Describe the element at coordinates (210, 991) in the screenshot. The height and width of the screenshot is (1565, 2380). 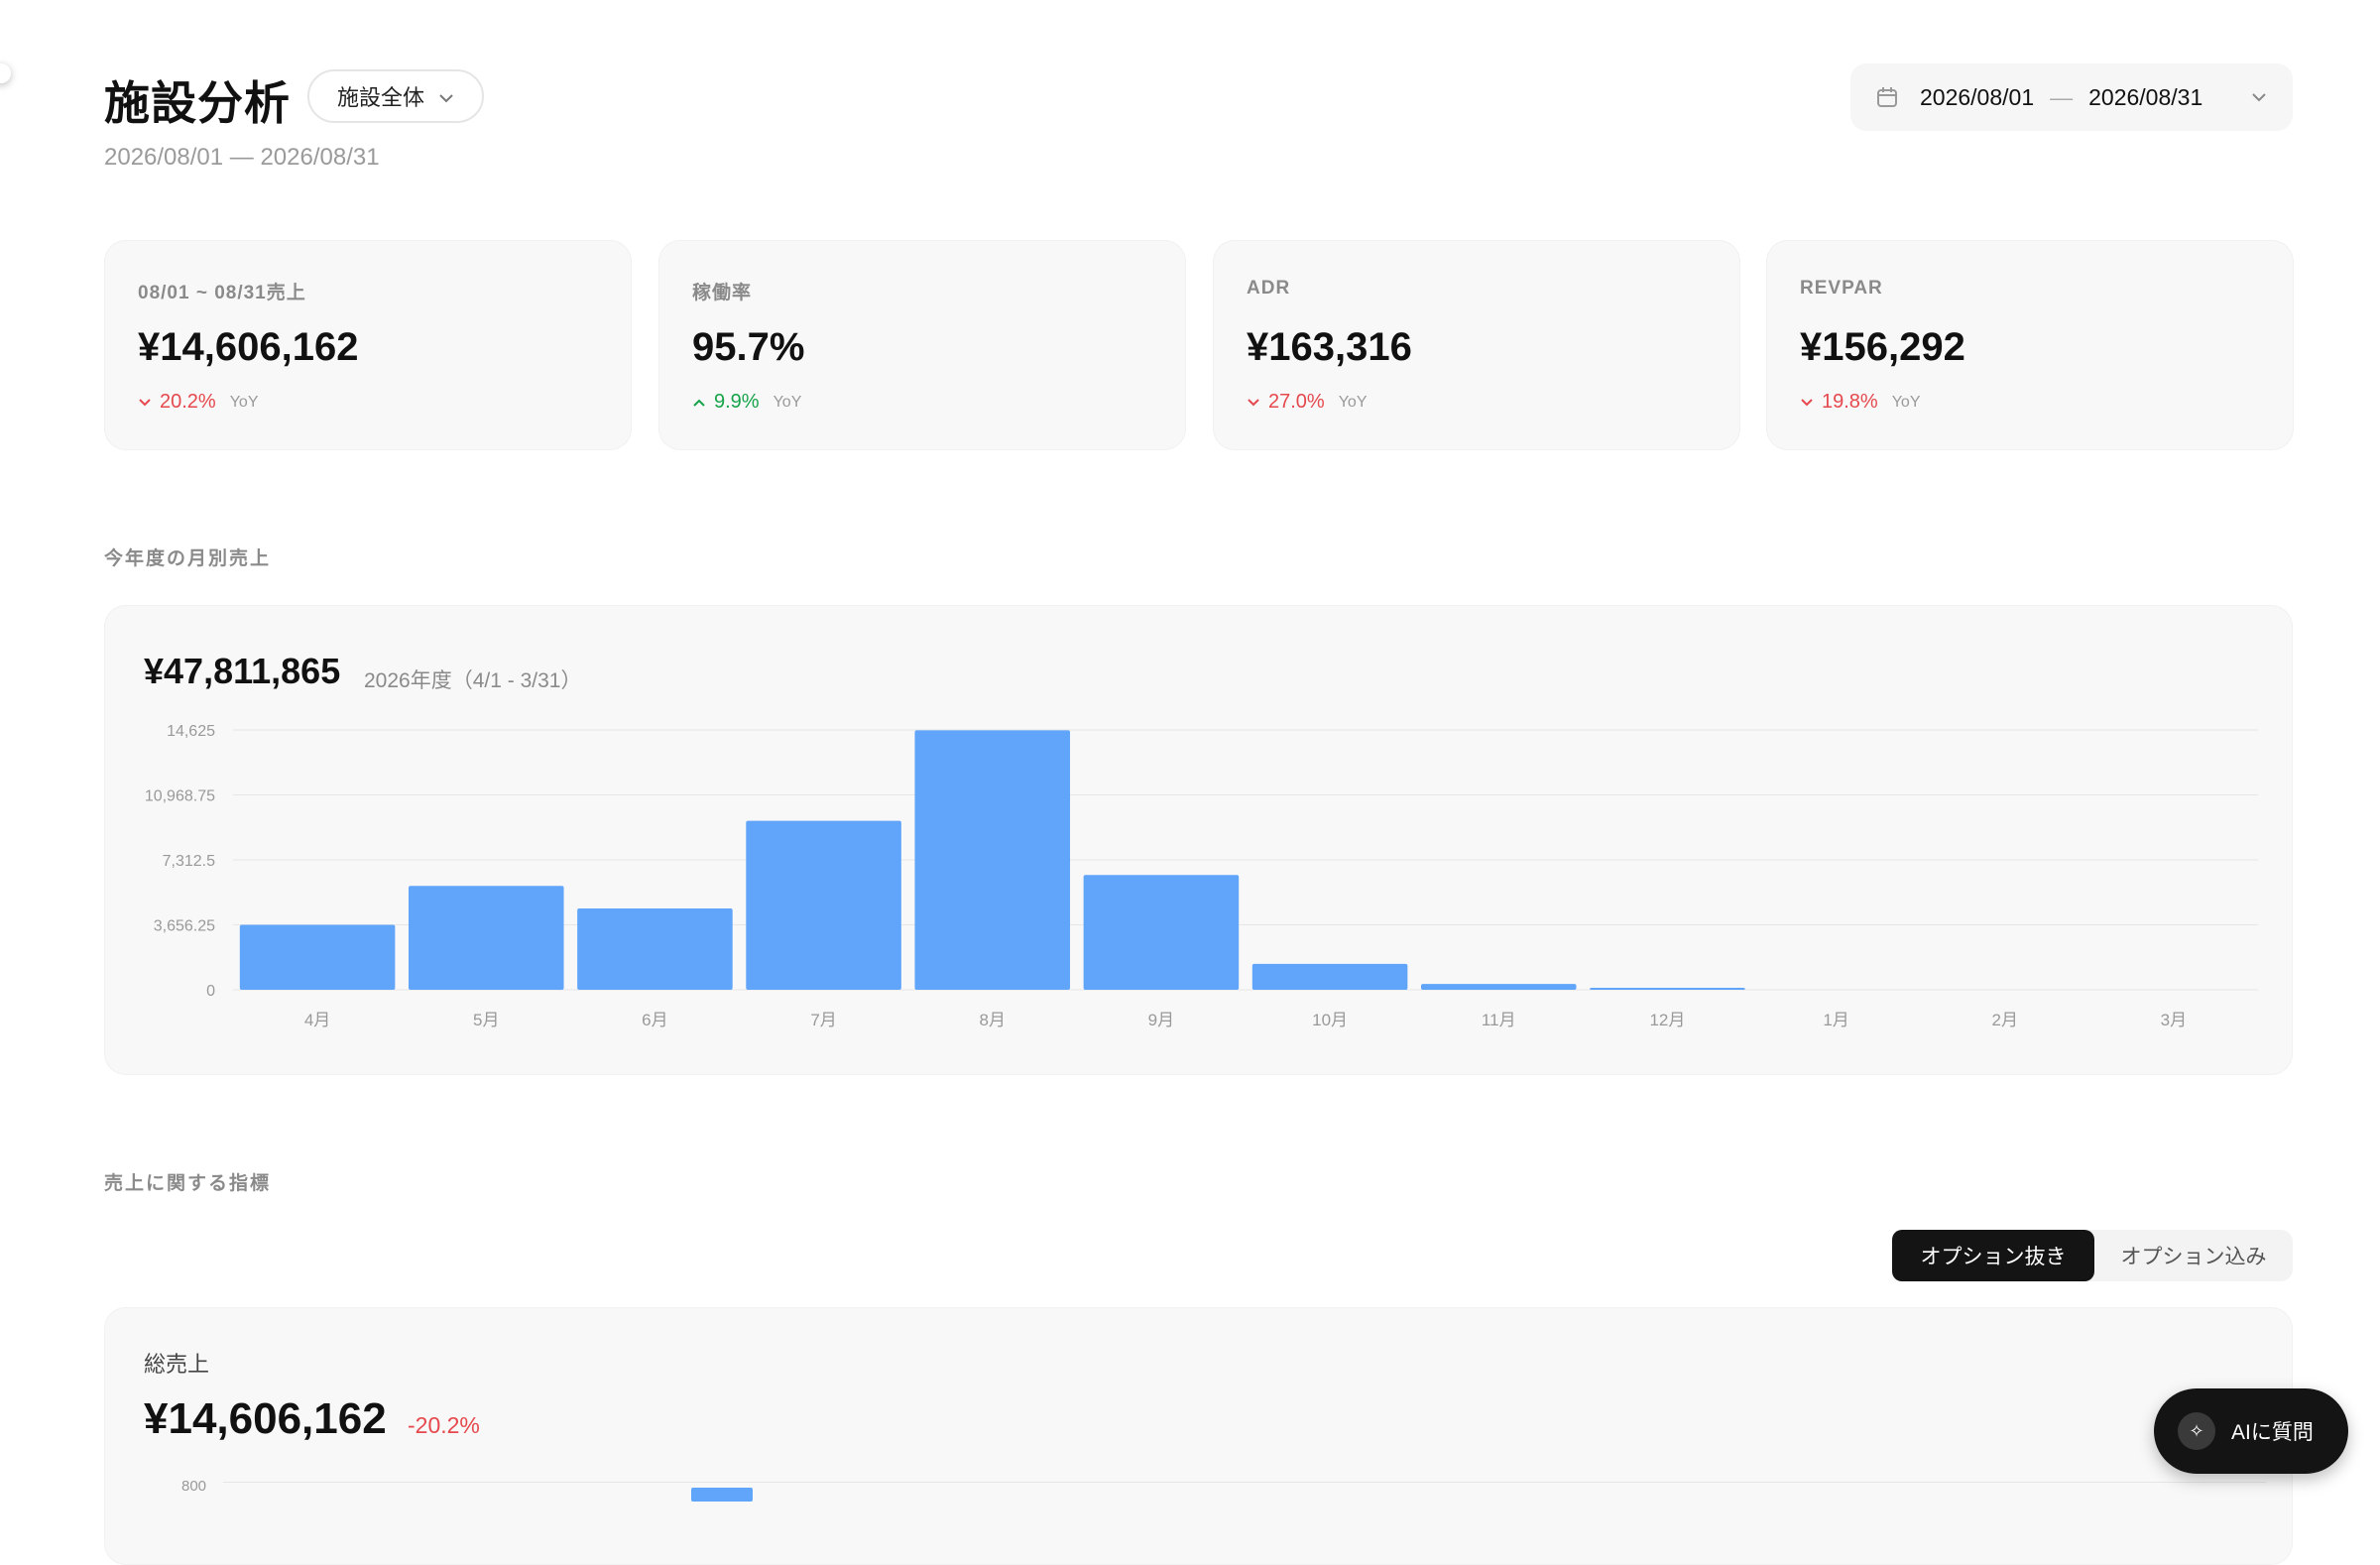
I see `y-tick-label: 0` at that location.